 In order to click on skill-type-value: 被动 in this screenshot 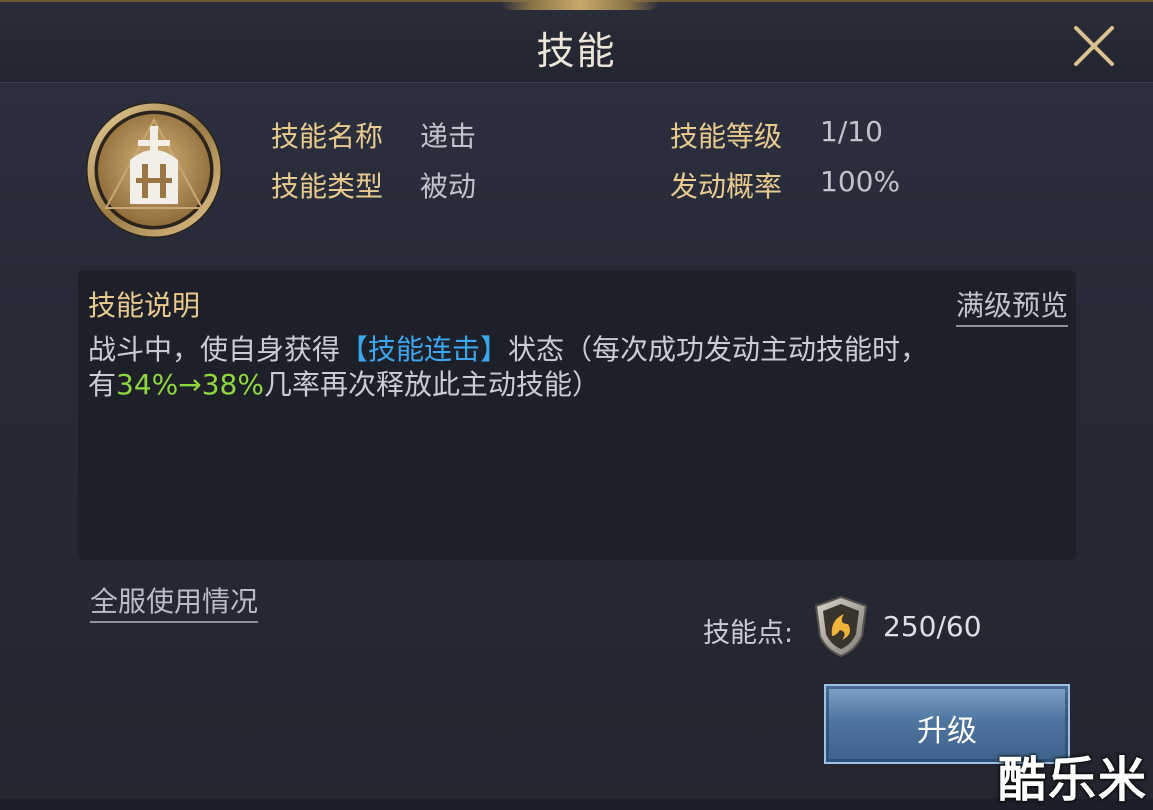, I will do `click(448, 186)`.